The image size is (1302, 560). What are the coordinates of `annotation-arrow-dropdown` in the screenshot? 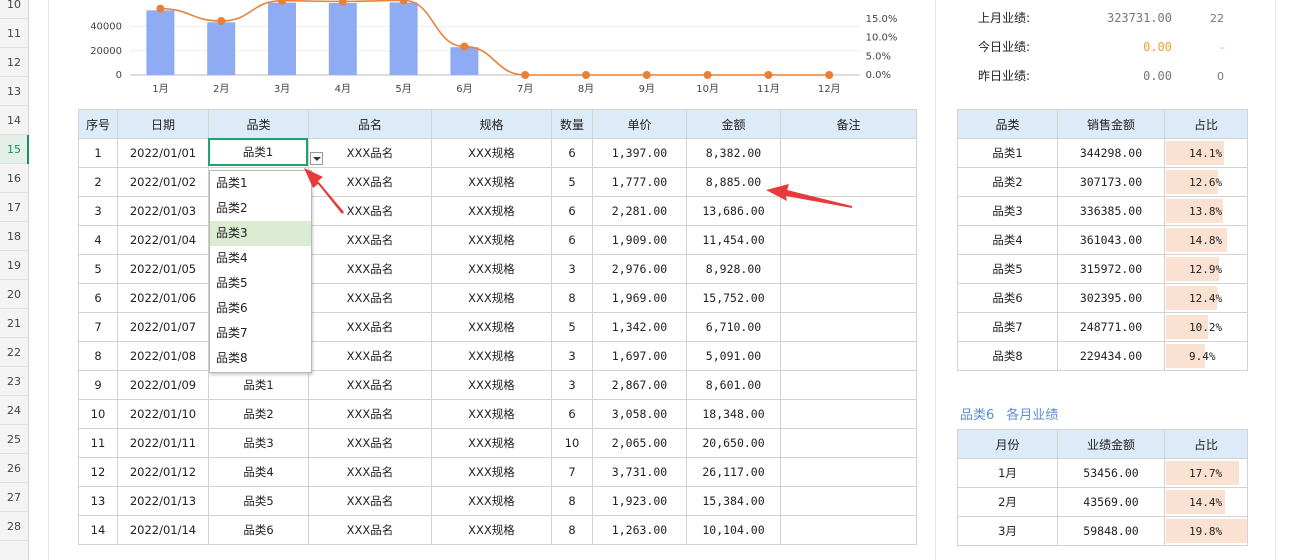 It's located at (324, 191).